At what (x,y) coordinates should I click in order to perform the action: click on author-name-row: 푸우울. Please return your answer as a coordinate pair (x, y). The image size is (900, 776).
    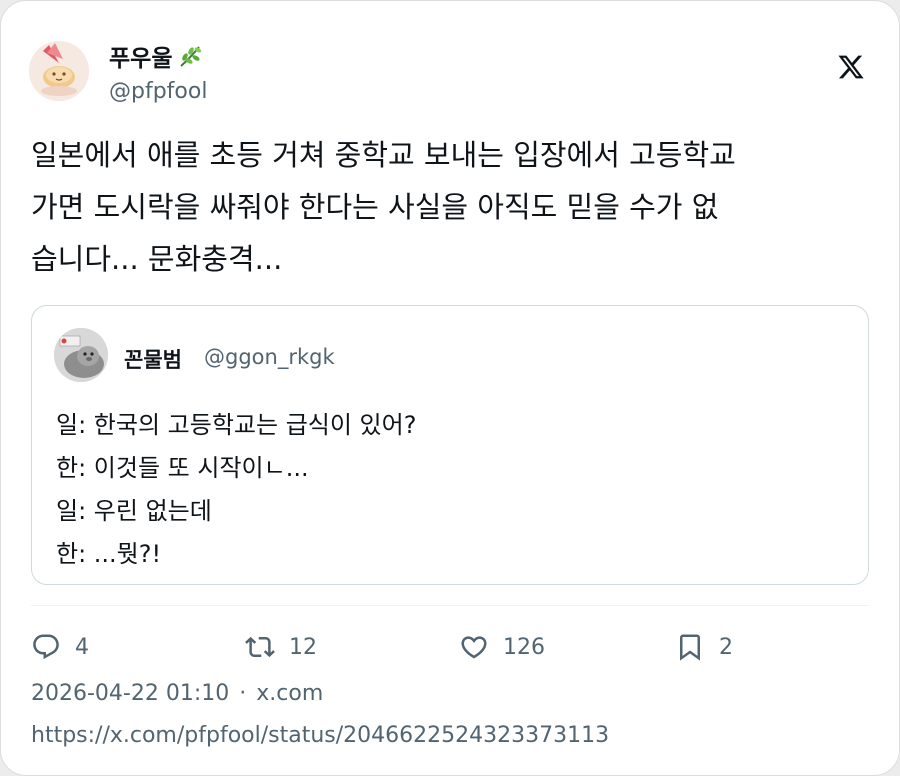
    Looking at the image, I should click on (156, 56).